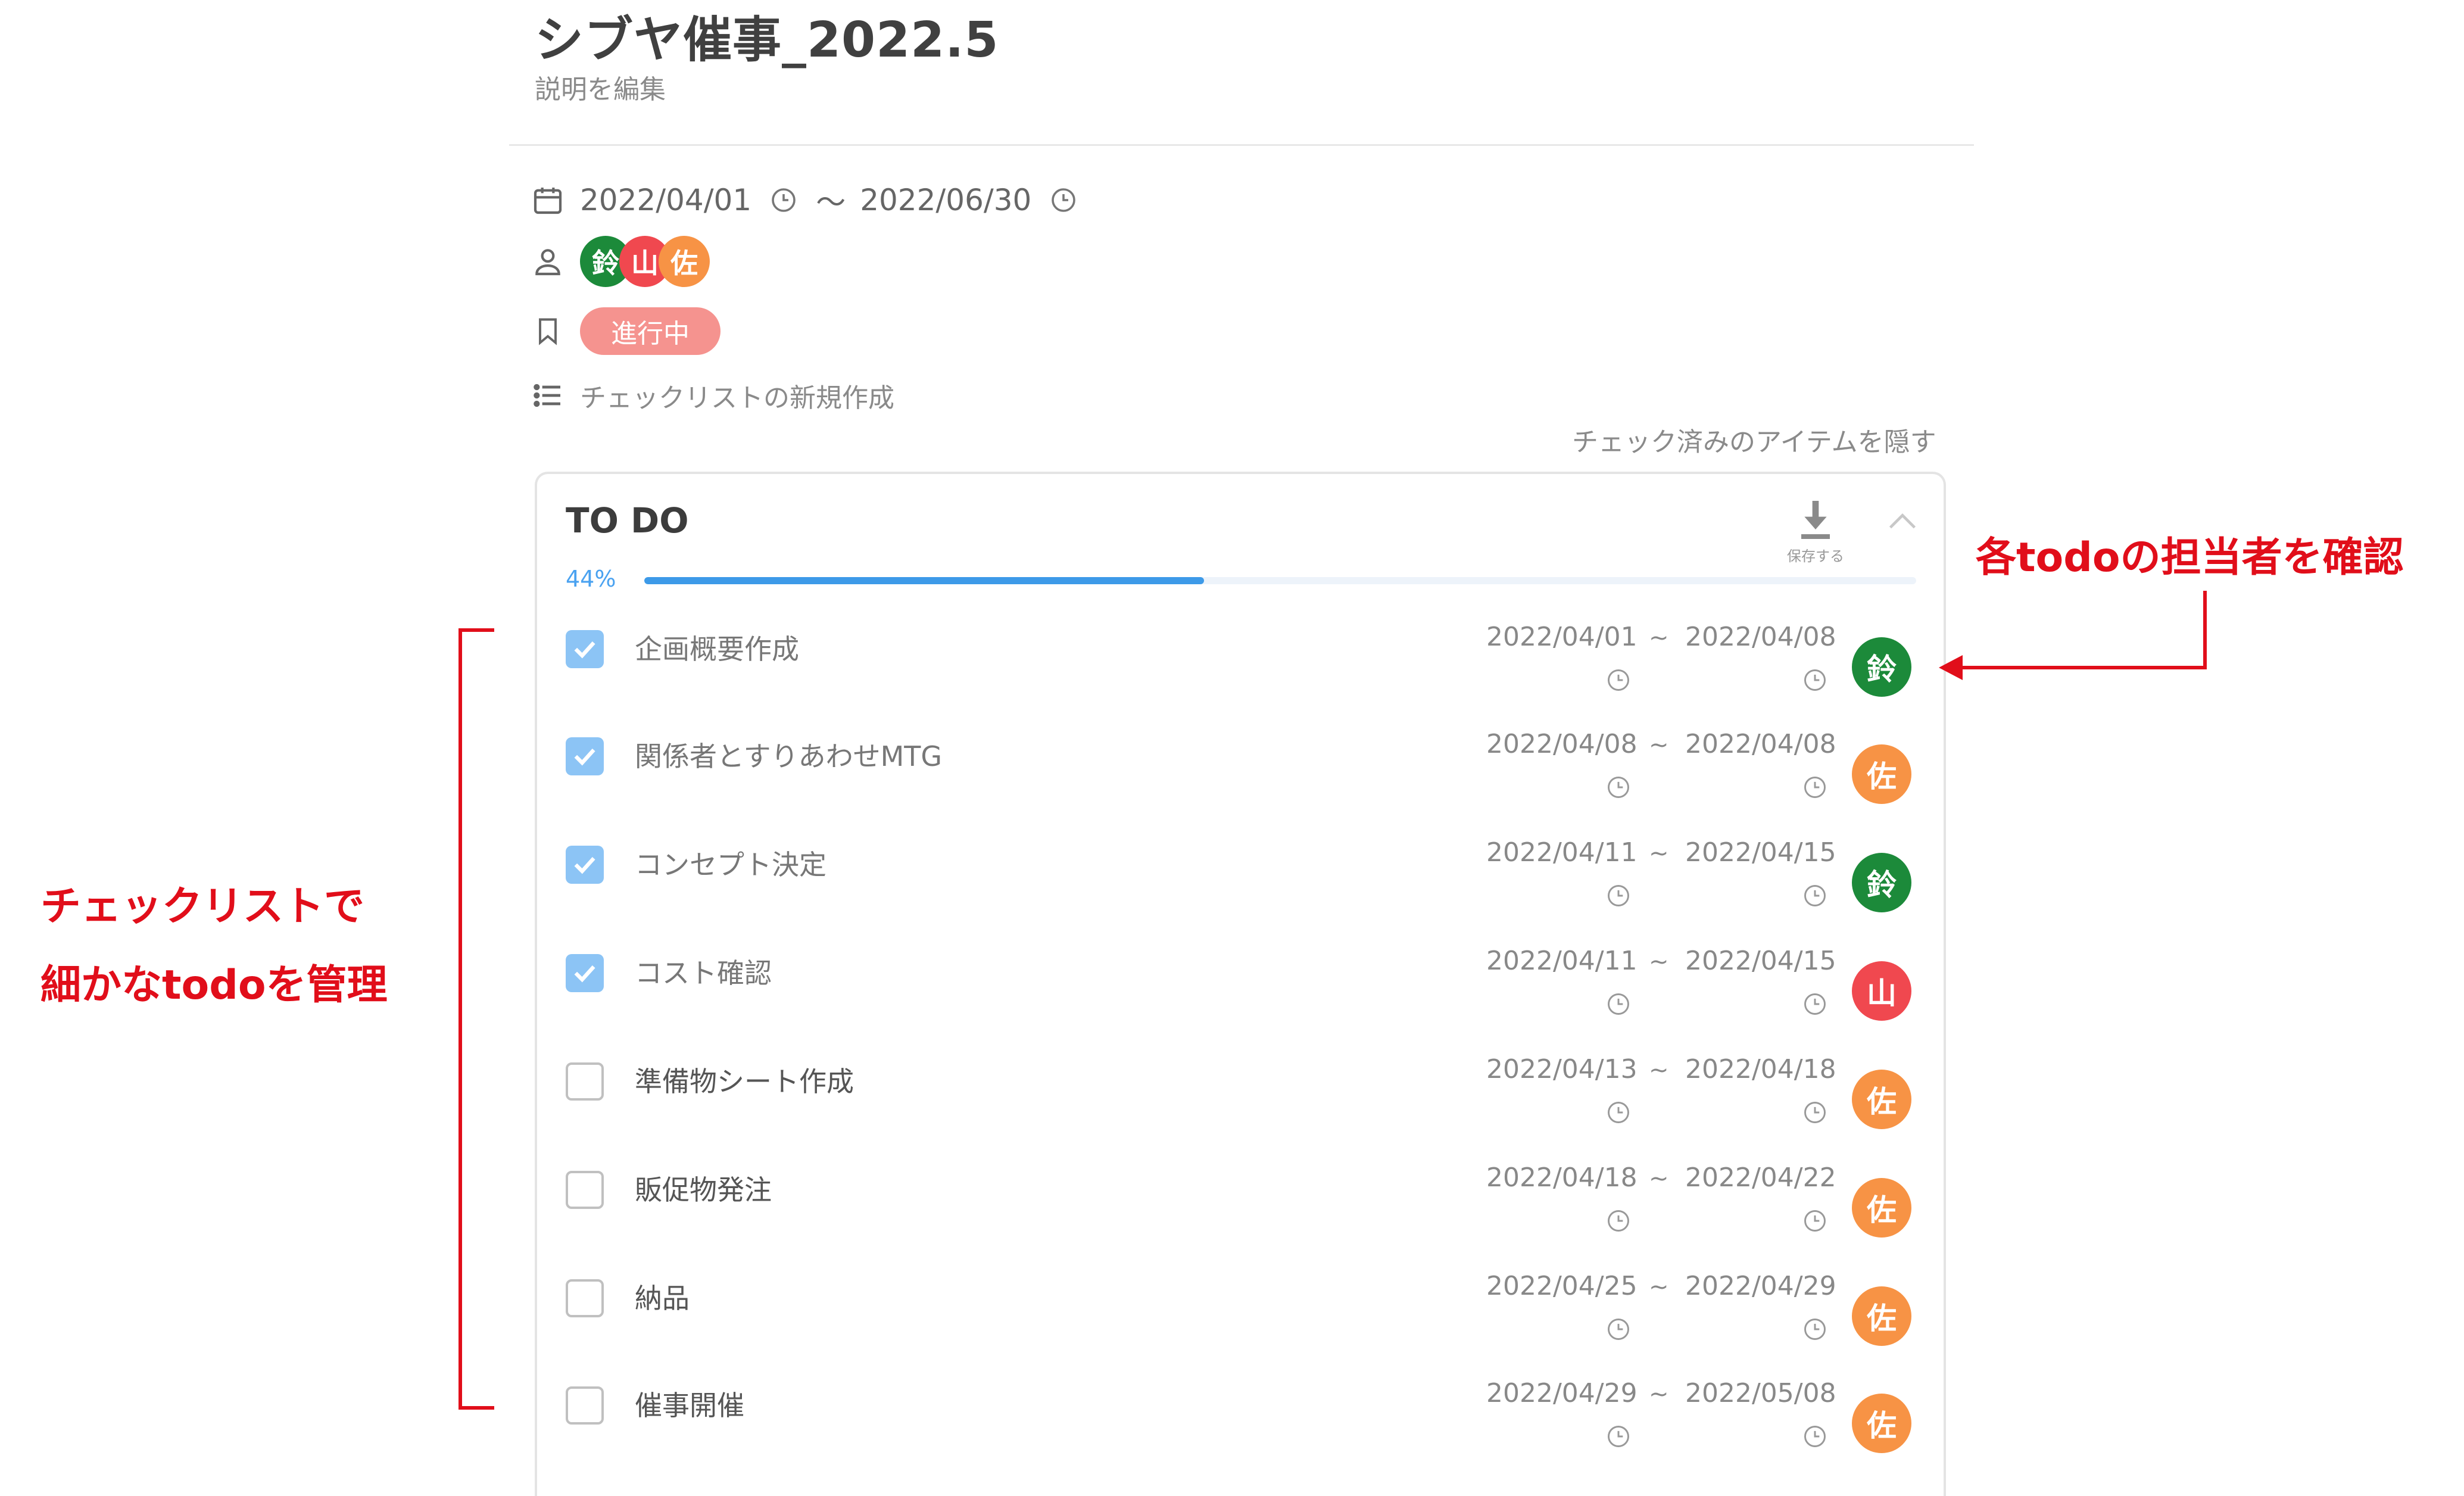 This screenshot has width=2464, height=1496. I want to click on task-start-date: 2022/04/01, so click(1562, 637).